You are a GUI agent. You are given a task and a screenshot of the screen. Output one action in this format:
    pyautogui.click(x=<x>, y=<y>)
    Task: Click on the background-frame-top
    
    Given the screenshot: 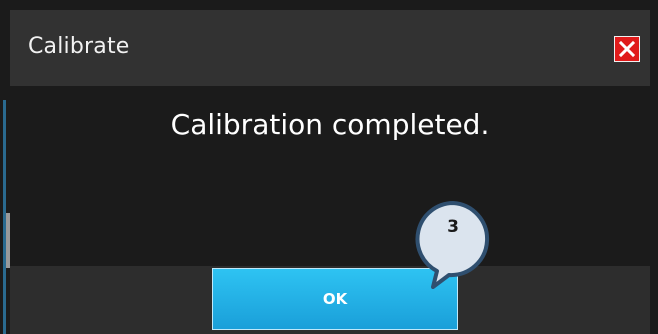 What is the action you would take?
    pyautogui.click(x=329, y=5)
    